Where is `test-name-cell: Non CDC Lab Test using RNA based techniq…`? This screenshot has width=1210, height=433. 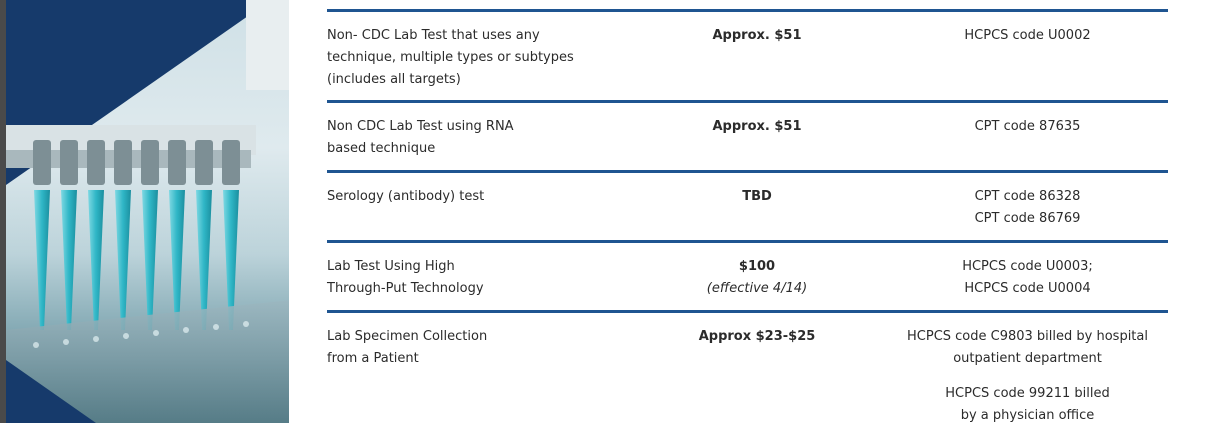
test-name-cell: Non CDC Lab Test using RNA based techniq… is located at coordinates (420, 137).